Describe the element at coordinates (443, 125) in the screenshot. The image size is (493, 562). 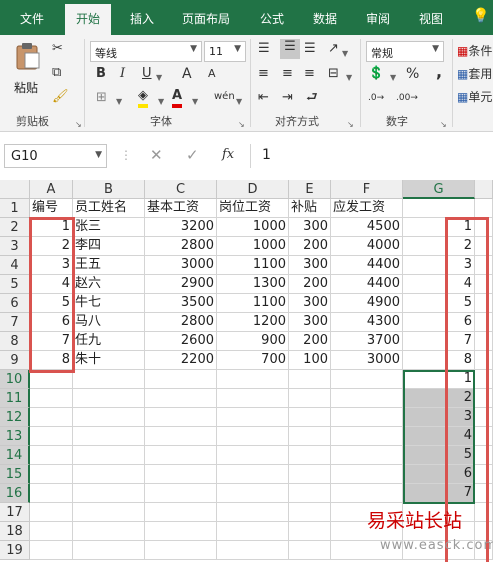
I see `number-launcher-icon: ↘` at that location.